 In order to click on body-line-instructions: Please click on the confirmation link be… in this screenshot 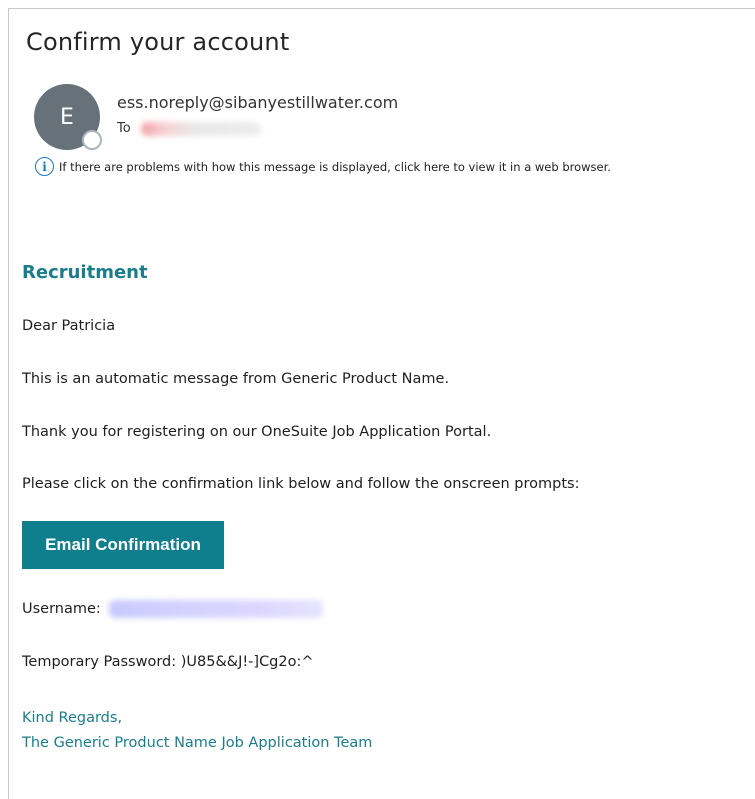, I will do `click(301, 484)`.